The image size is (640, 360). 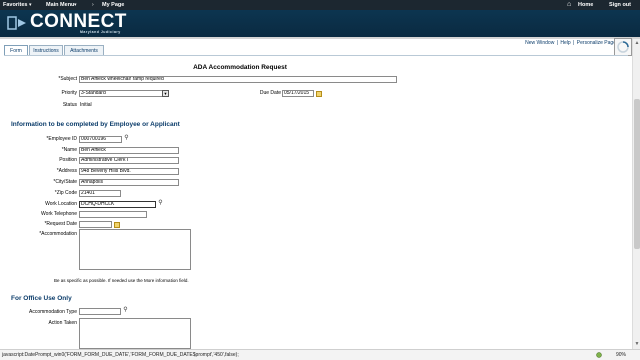 What do you see at coordinates (68, 160) in the screenshot?
I see `position-label: Position` at bounding box center [68, 160].